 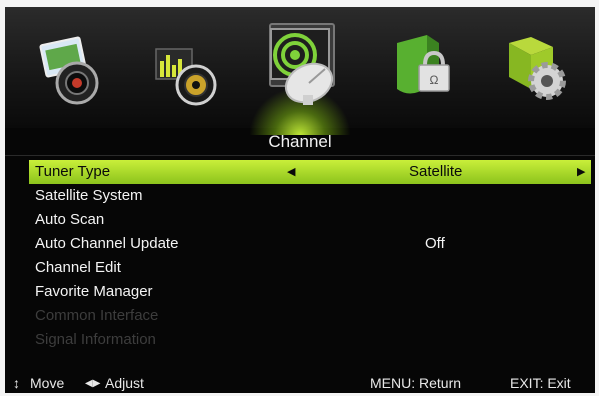 I want to click on menu-item-label: Satellite System, so click(x=89, y=195).